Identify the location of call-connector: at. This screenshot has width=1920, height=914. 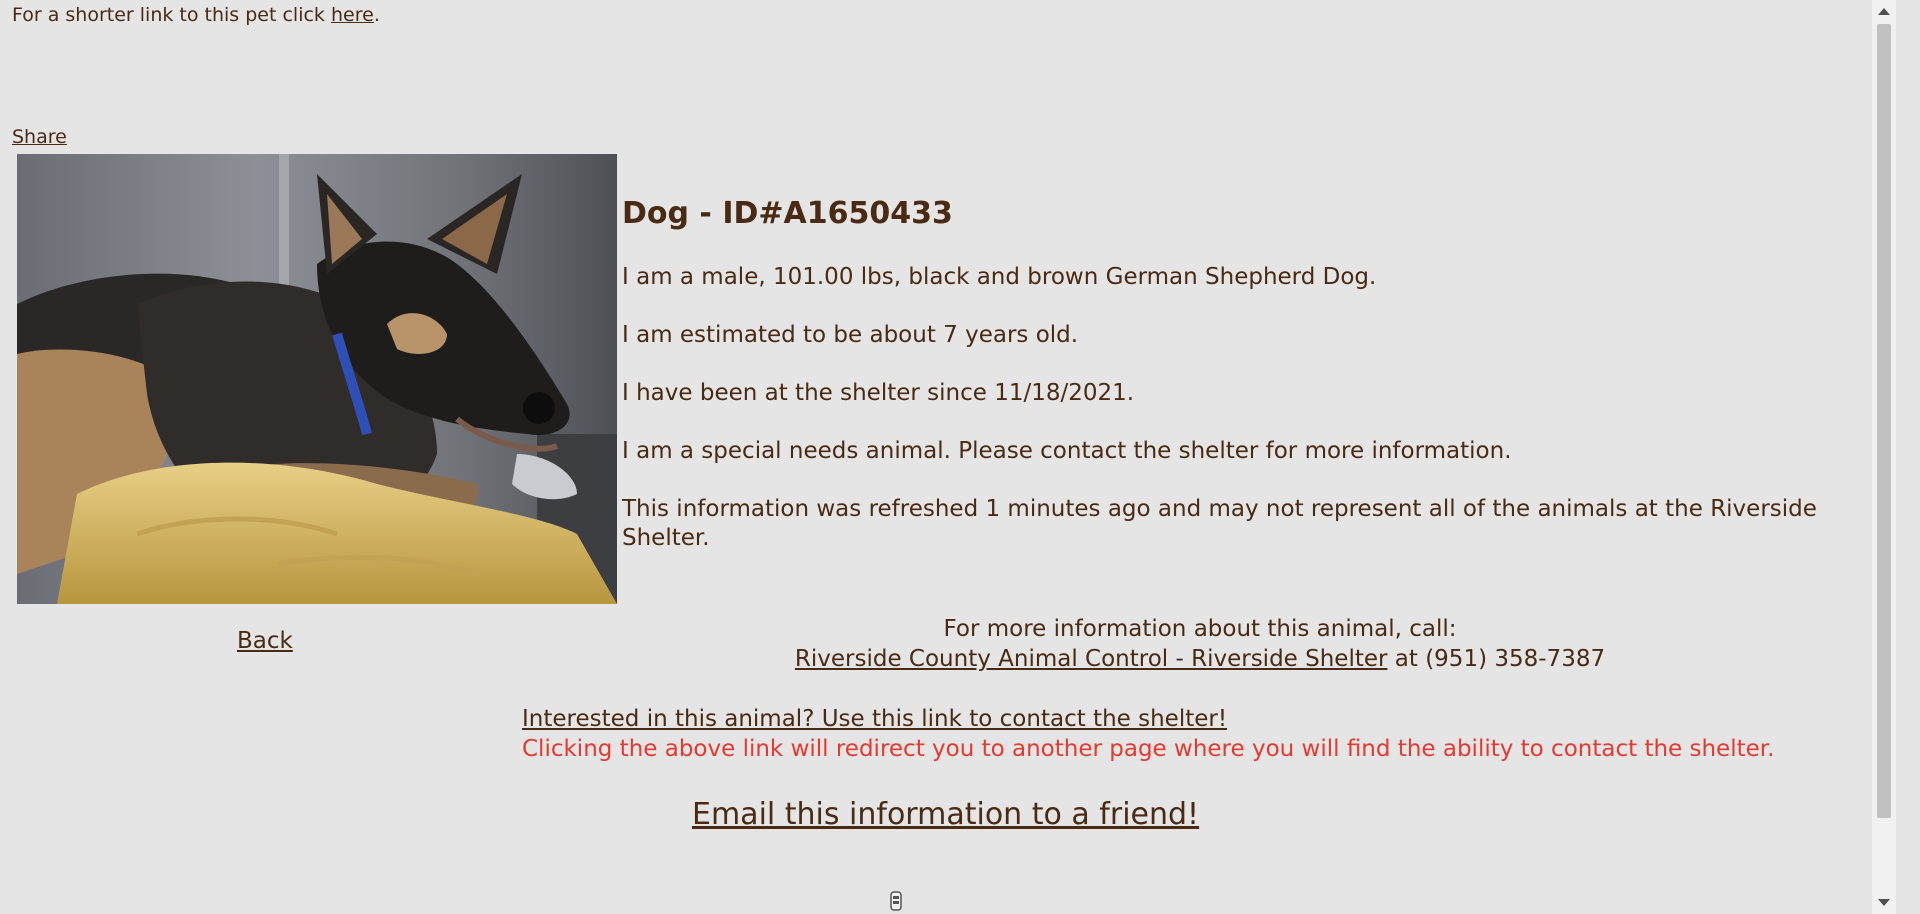
(1406, 659).